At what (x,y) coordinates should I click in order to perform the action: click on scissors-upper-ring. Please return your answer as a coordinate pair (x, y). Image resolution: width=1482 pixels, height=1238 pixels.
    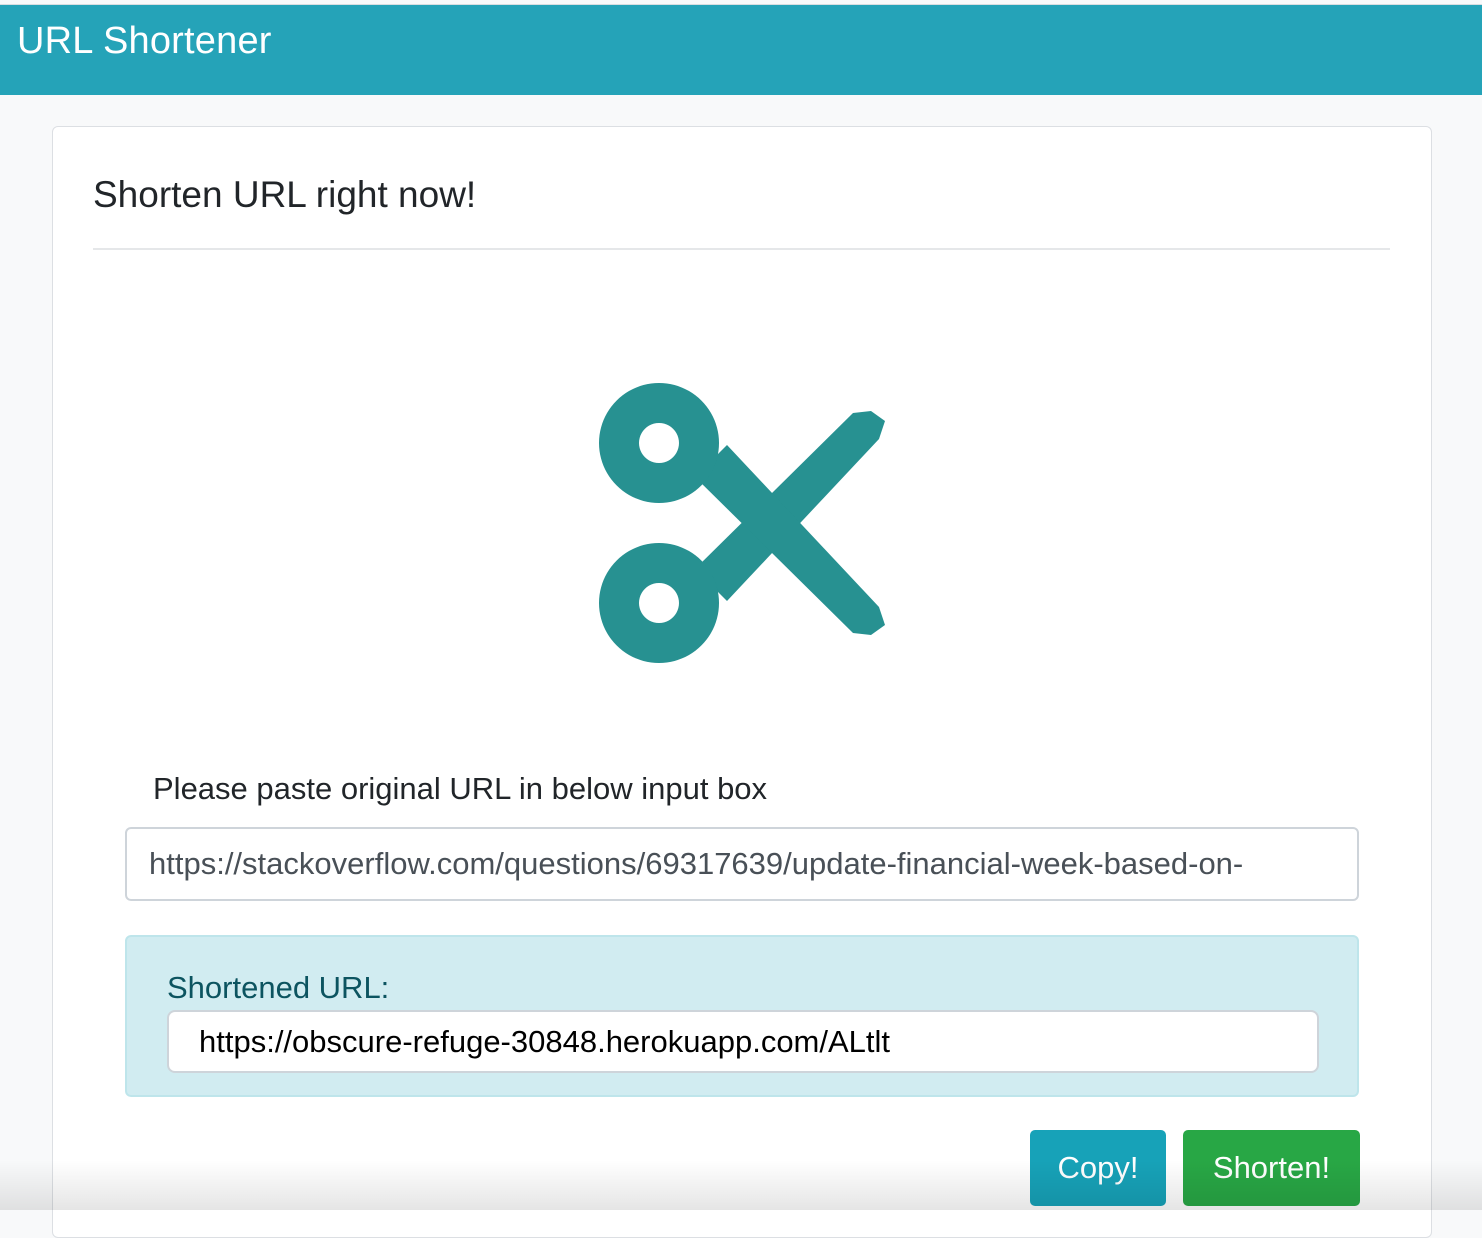
    Looking at the image, I should click on (659, 443).